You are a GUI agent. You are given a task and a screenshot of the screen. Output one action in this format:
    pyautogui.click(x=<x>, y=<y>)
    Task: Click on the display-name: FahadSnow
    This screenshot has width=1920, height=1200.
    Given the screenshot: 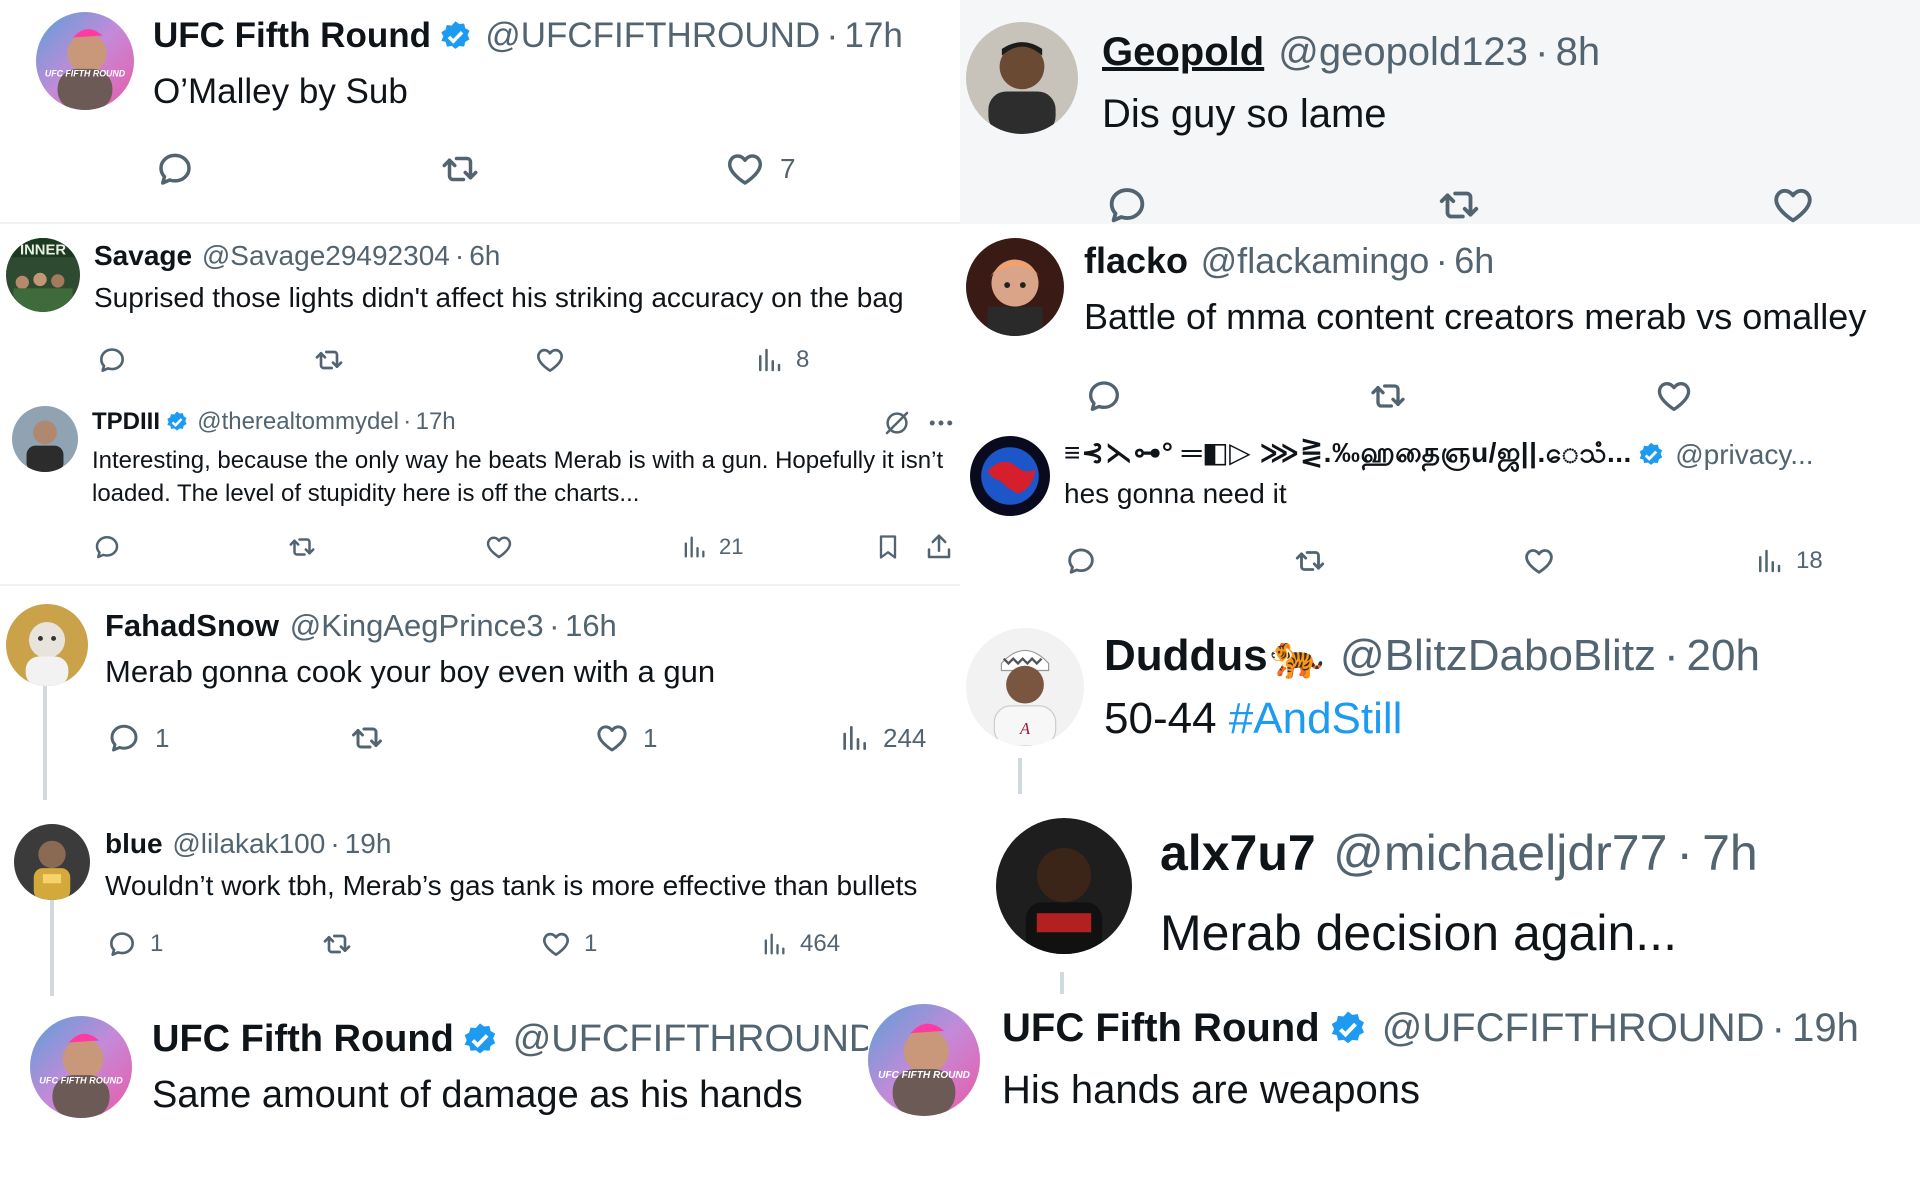 What is the action you would take?
    pyautogui.click(x=192, y=626)
    